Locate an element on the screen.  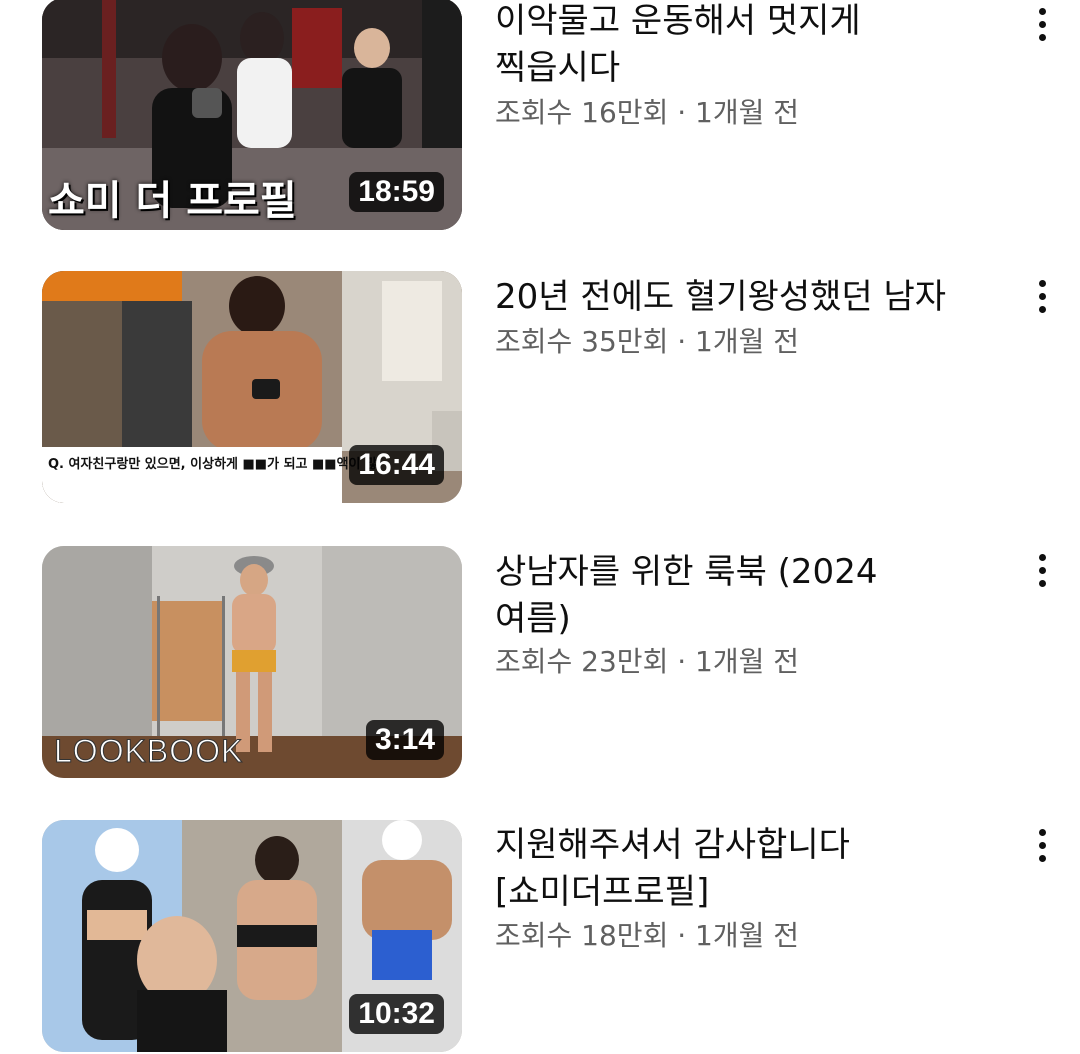
video-meta: 조회수 23만회 · 1개월 전 is located at coordinates (647, 661).